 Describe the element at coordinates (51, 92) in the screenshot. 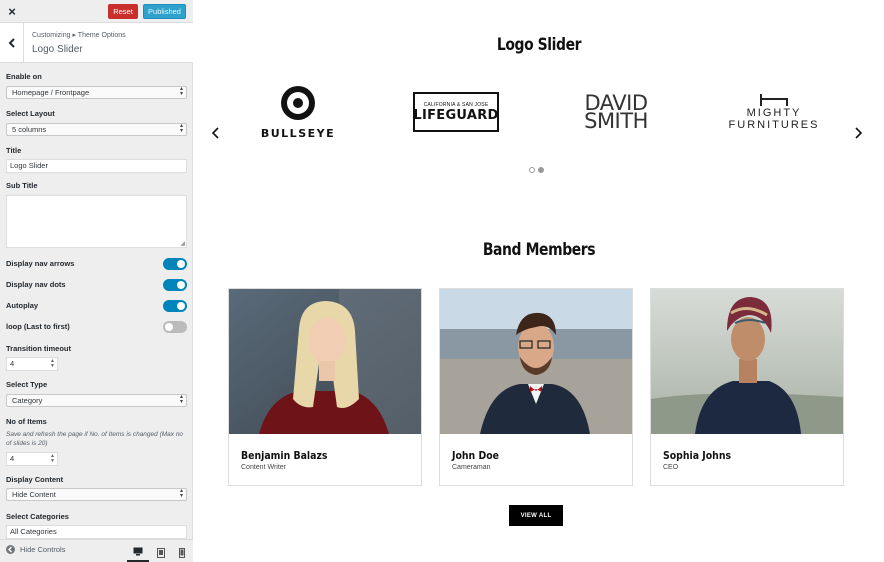

I see `enable-on-value: Homepage / Frontpage` at that location.